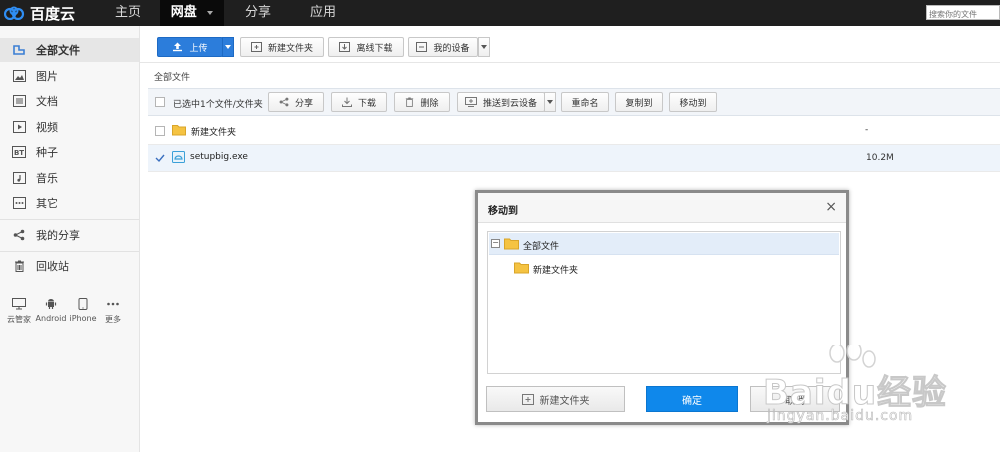  What do you see at coordinates (69, 101) in the screenshot?
I see `sidebar-item-documents: 文档` at bounding box center [69, 101].